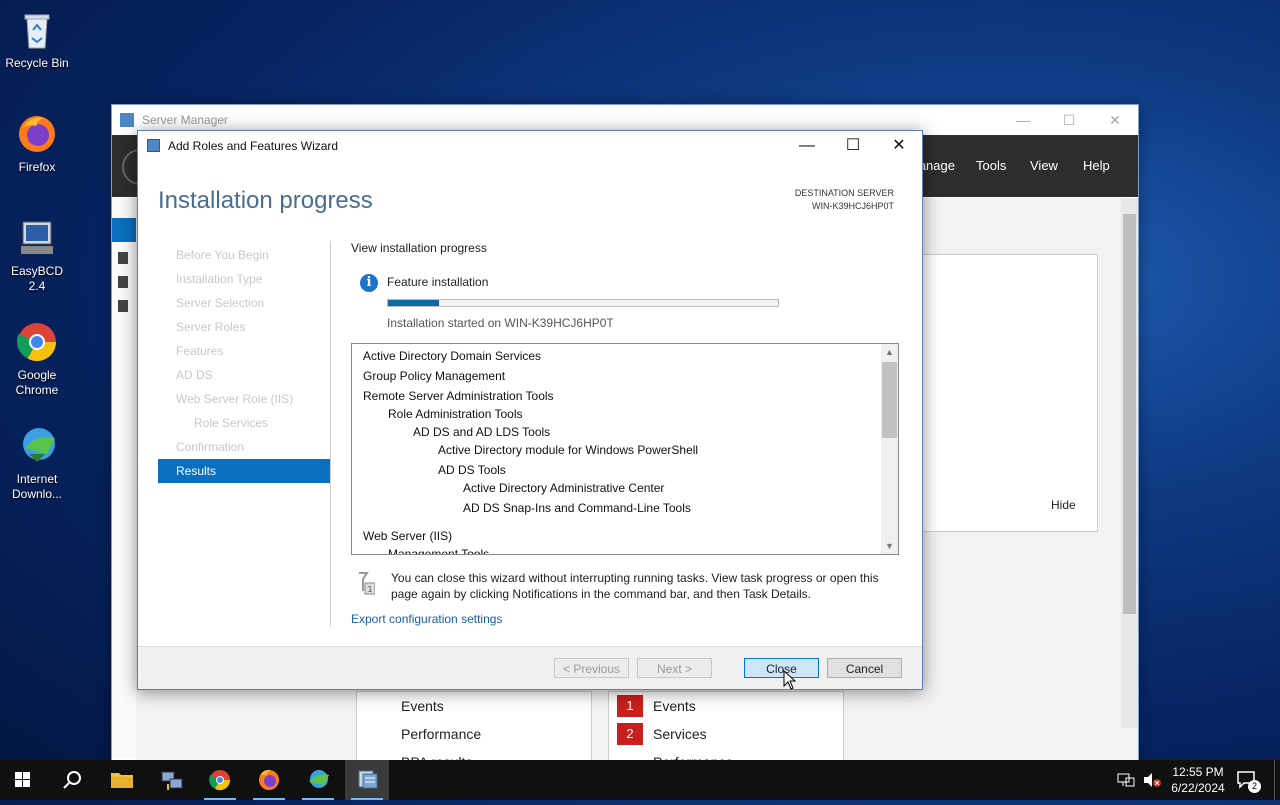 The height and width of the screenshot is (805, 1280). Describe the element at coordinates (899, 146) in the screenshot. I see `wizard-close-icon: ✕` at that location.